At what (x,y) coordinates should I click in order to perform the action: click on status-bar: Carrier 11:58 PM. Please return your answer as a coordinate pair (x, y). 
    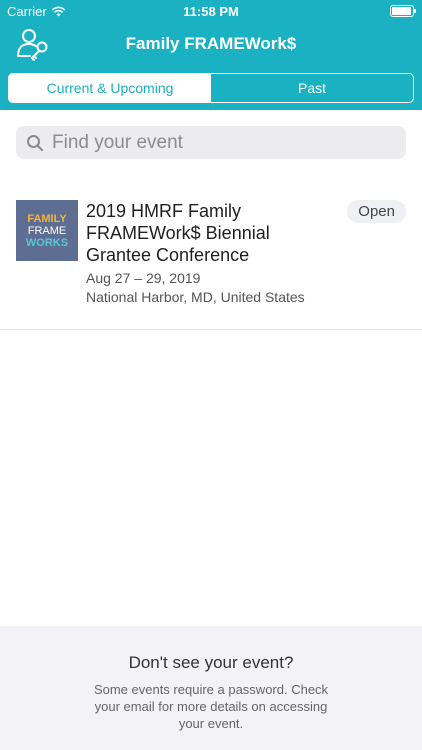
    Looking at the image, I should click on (211, 11).